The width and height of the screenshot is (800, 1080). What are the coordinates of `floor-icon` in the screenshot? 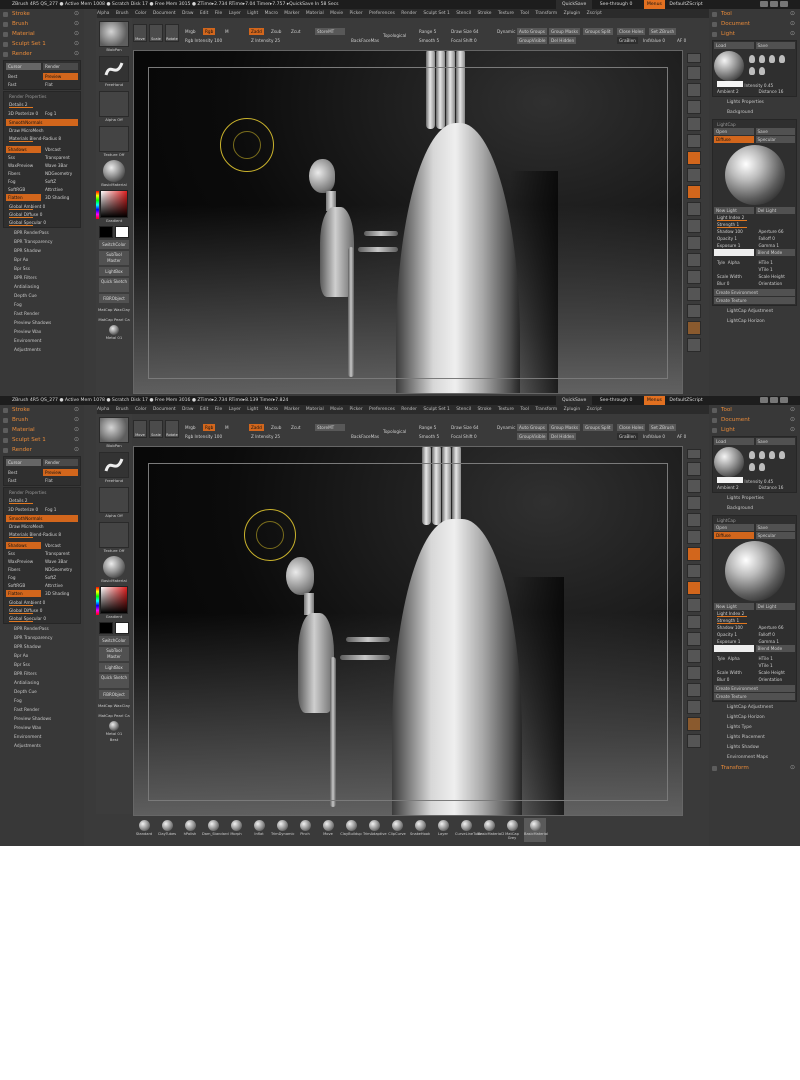 It's located at (694, 141).